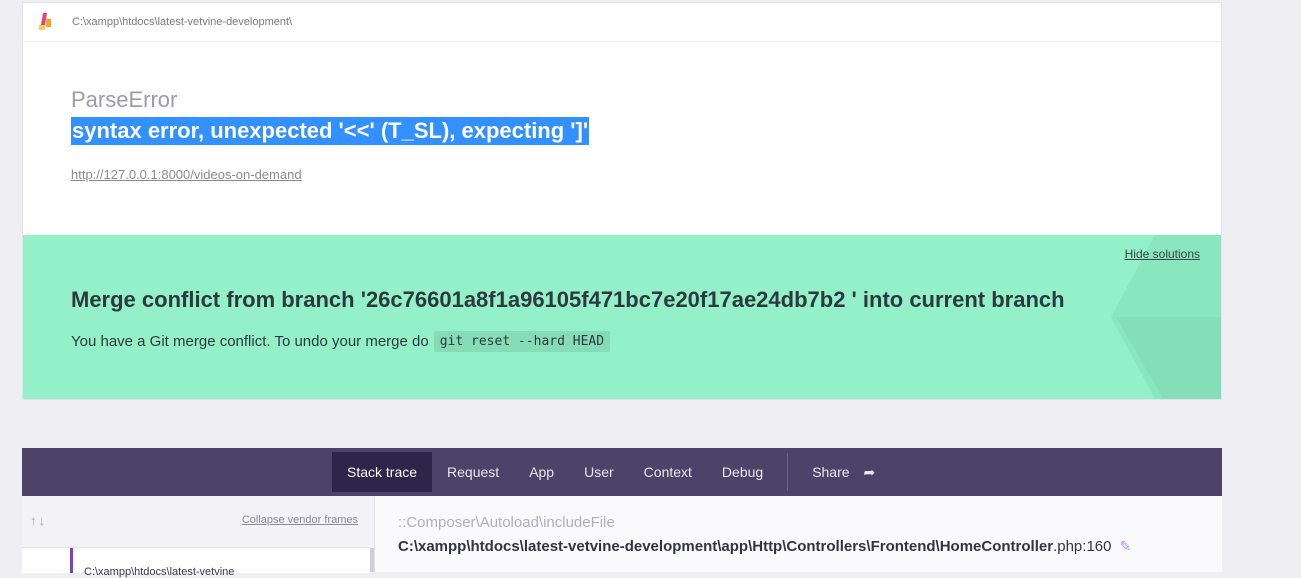 The image size is (1301, 578). Describe the element at coordinates (159, 572) in the screenshot. I see `frame-path: C:\xampp\htdocs\latest-vetvine` at that location.